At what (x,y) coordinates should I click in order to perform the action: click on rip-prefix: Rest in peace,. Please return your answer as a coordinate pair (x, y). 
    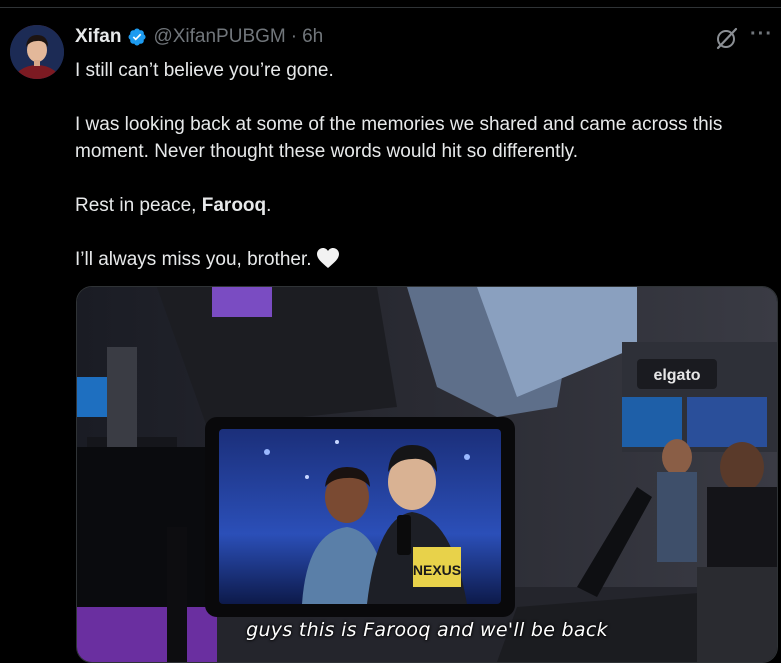
    Looking at the image, I should click on (138, 205).